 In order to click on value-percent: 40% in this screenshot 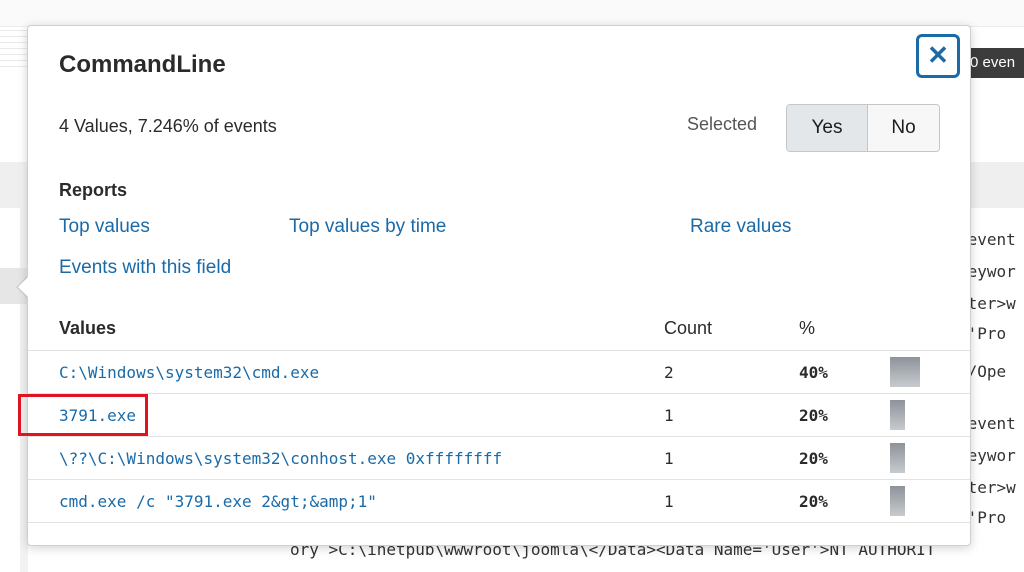, I will do `click(813, 372)`.